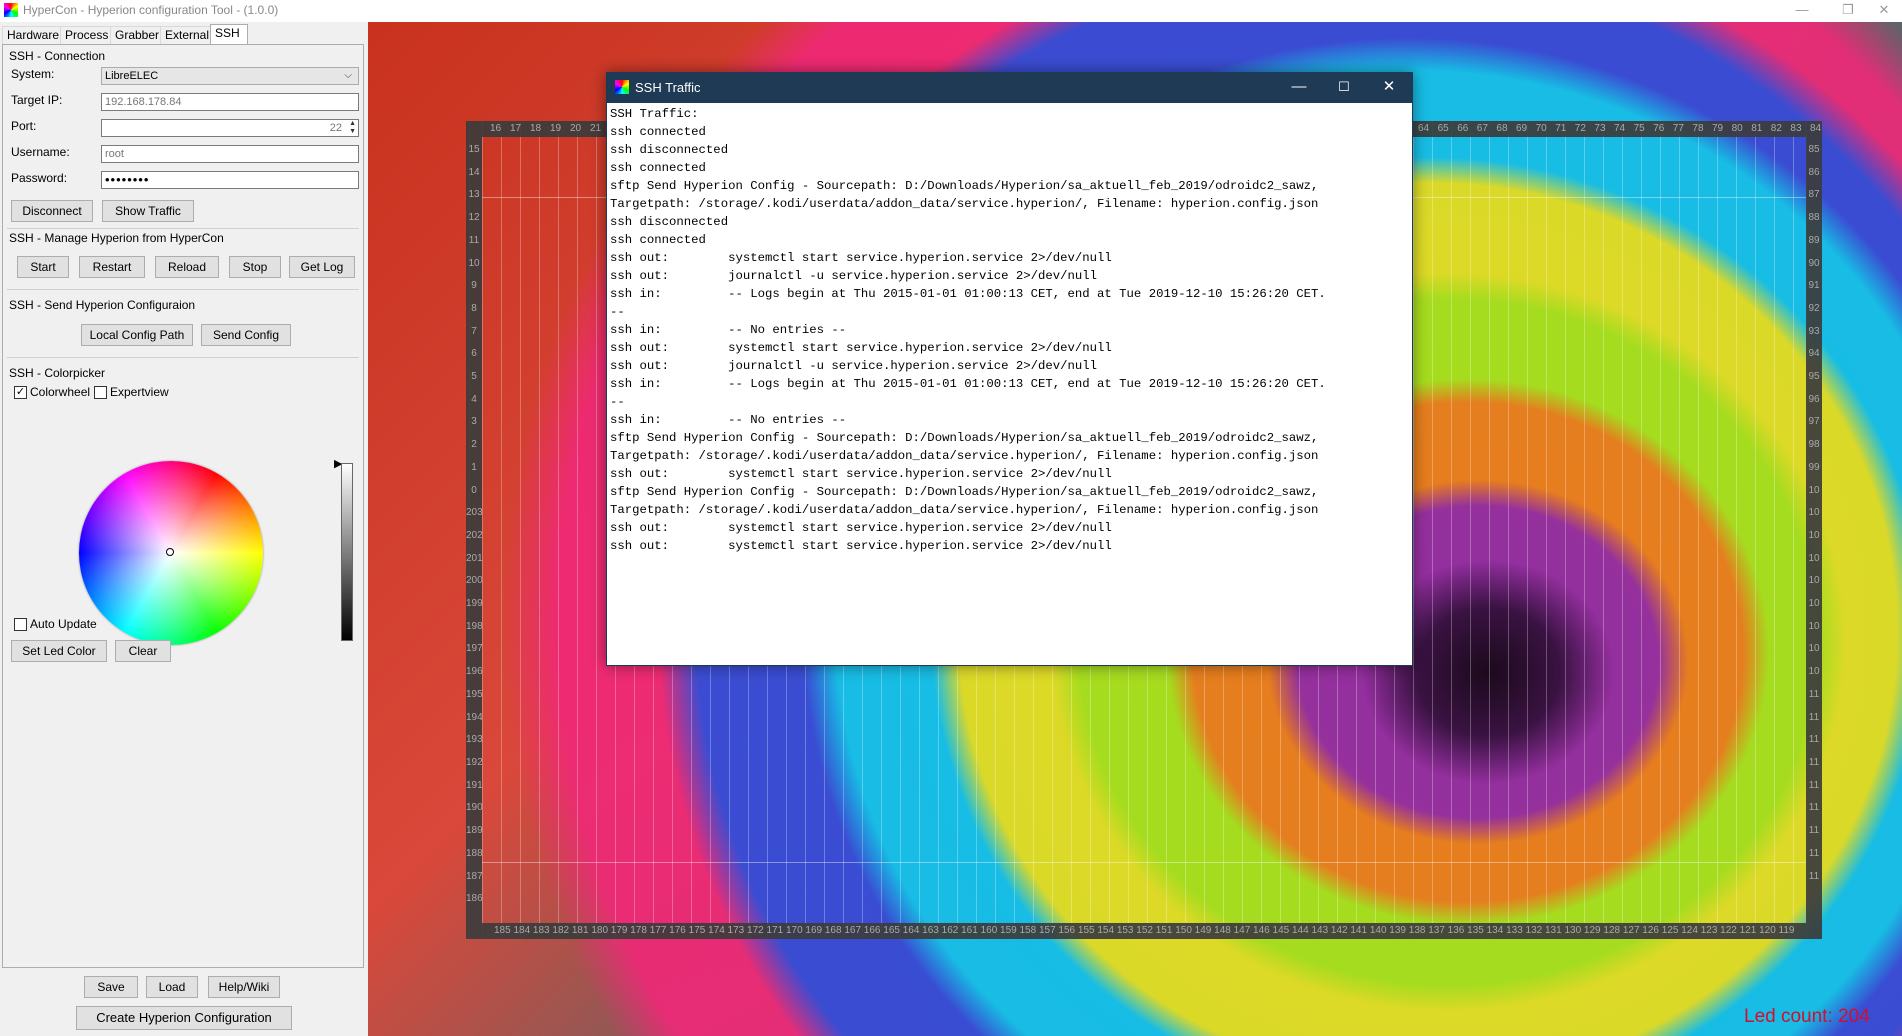  What do you see at coordinates (1389, 88) in the screenshot?
I see `dialog-close-button: ✕` at bounding box center [1389, 88].